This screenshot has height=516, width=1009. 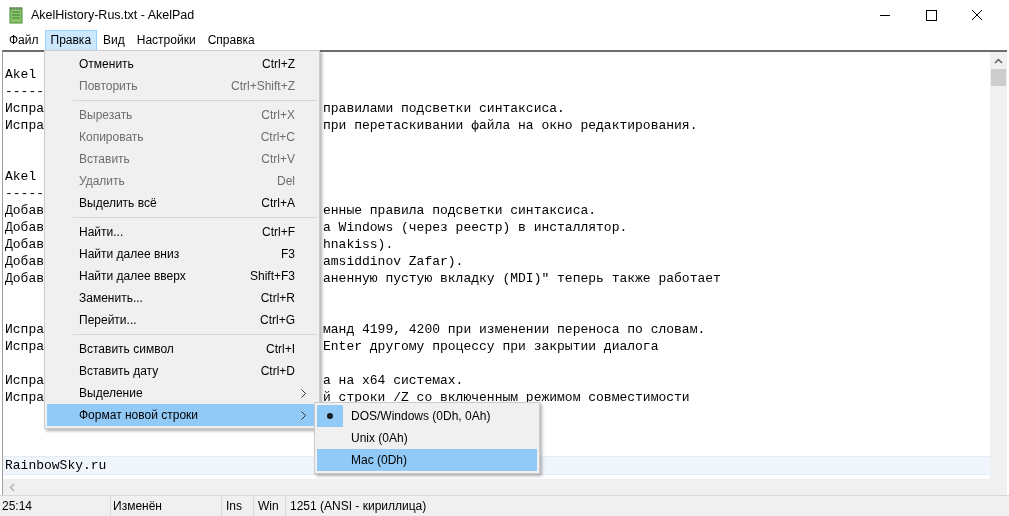 What do you see at coordinates (182, 320) in the screenshot?
I see `menu-item: Перейти... Ctrl+G` at bounding box center [182, 320].